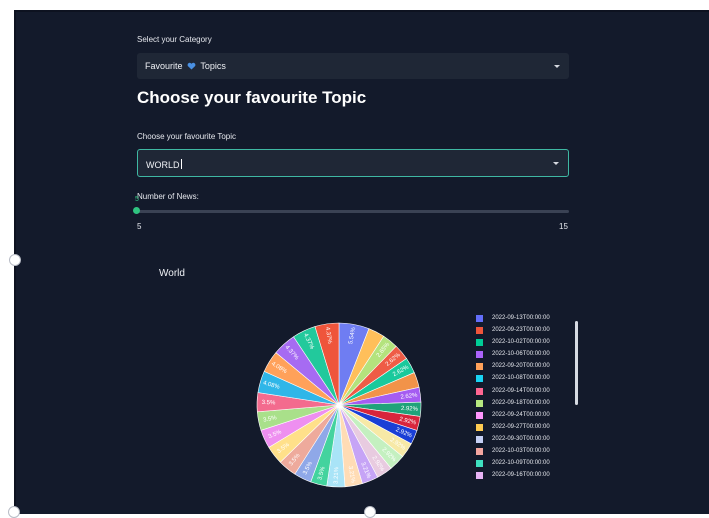 This screenshot has height=518, width=709. I want to click on legend-item: 2022-10-02T00:00:00, so click(531, 343).